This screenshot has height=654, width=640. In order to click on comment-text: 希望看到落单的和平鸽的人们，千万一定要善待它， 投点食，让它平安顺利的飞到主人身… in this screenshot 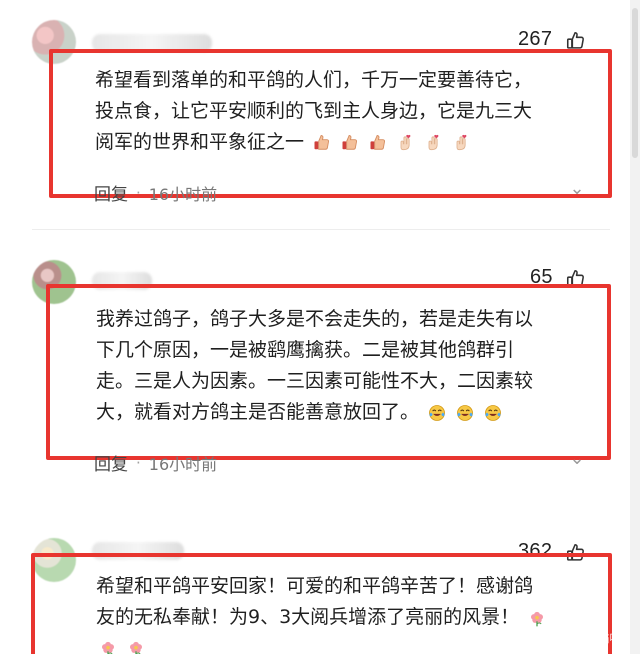, I will do `click(342, 111)`.